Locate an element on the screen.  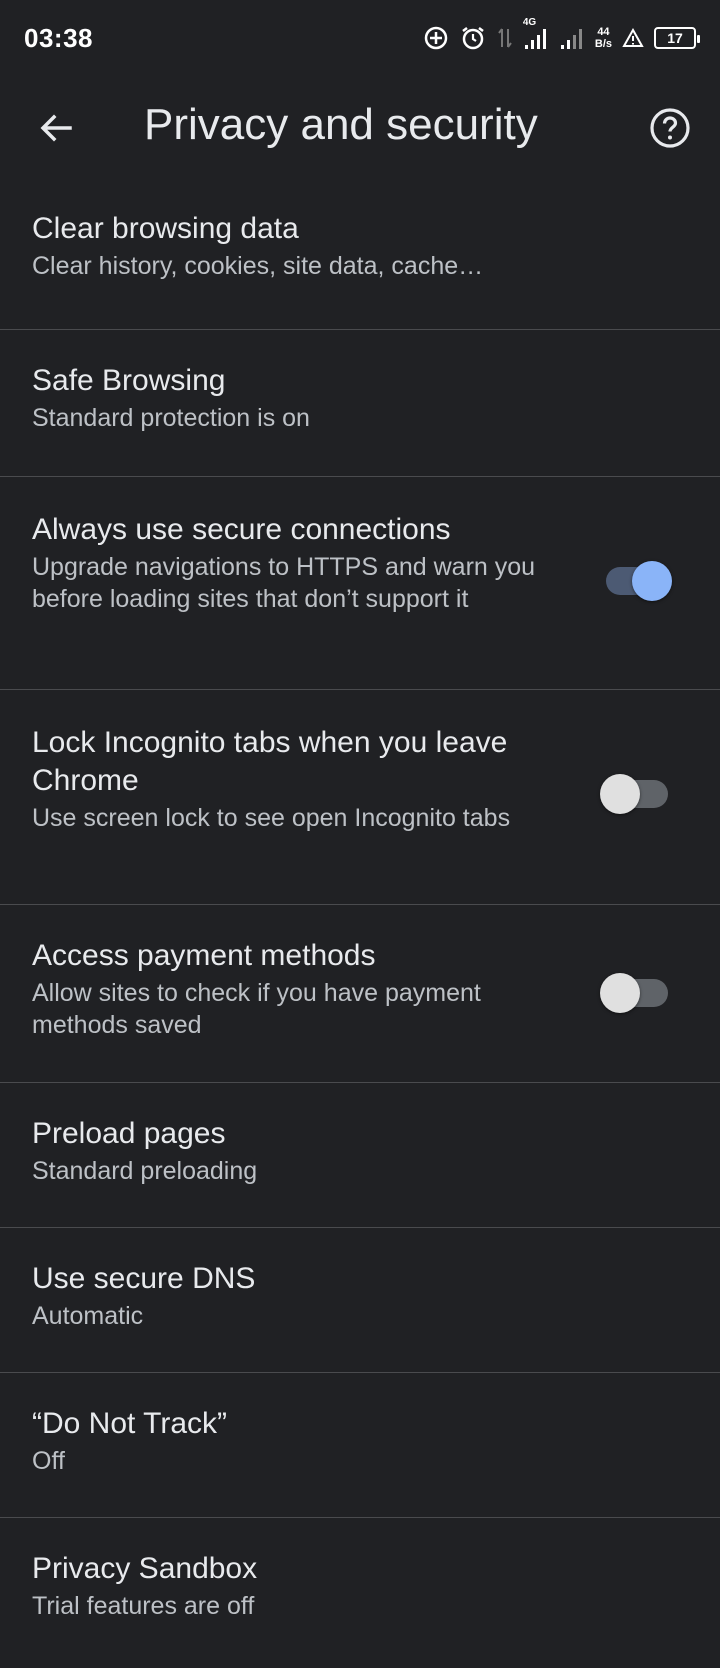
setting-title: Access payment methods is located at coordinates (204, 955).